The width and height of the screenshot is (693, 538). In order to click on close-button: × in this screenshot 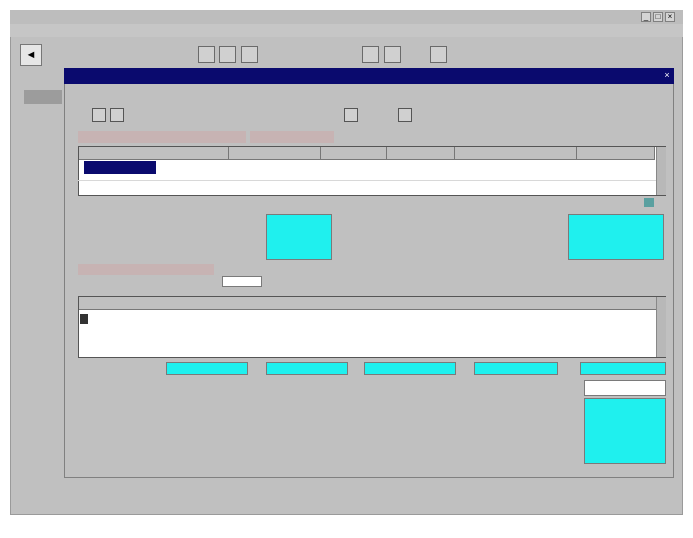, I will do `click(670, 17)`.